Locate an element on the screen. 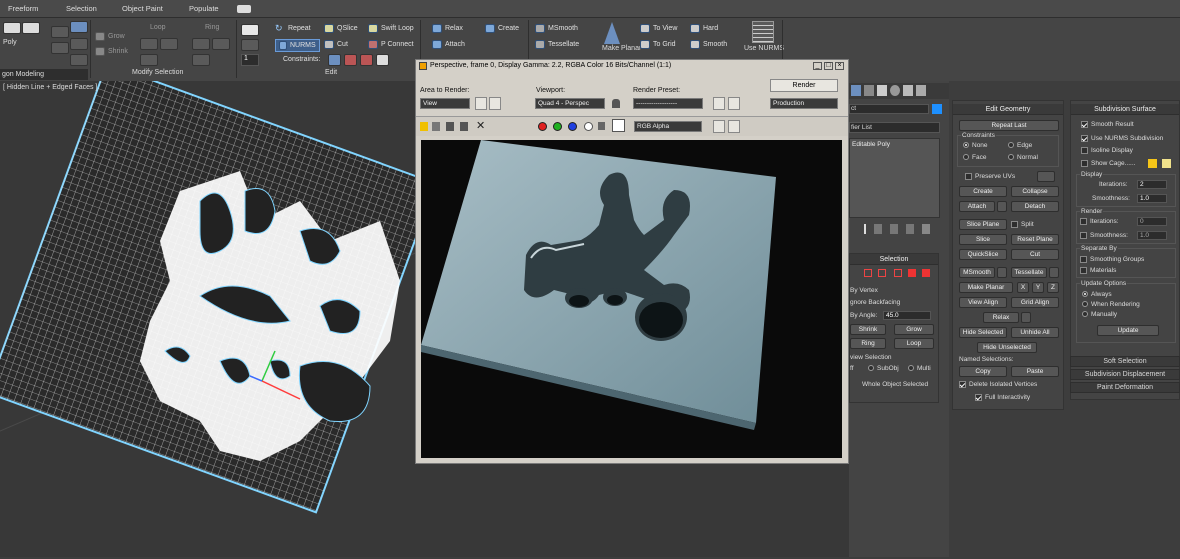  selection-rollout-title: Selection is located at coordinates (894, 259).